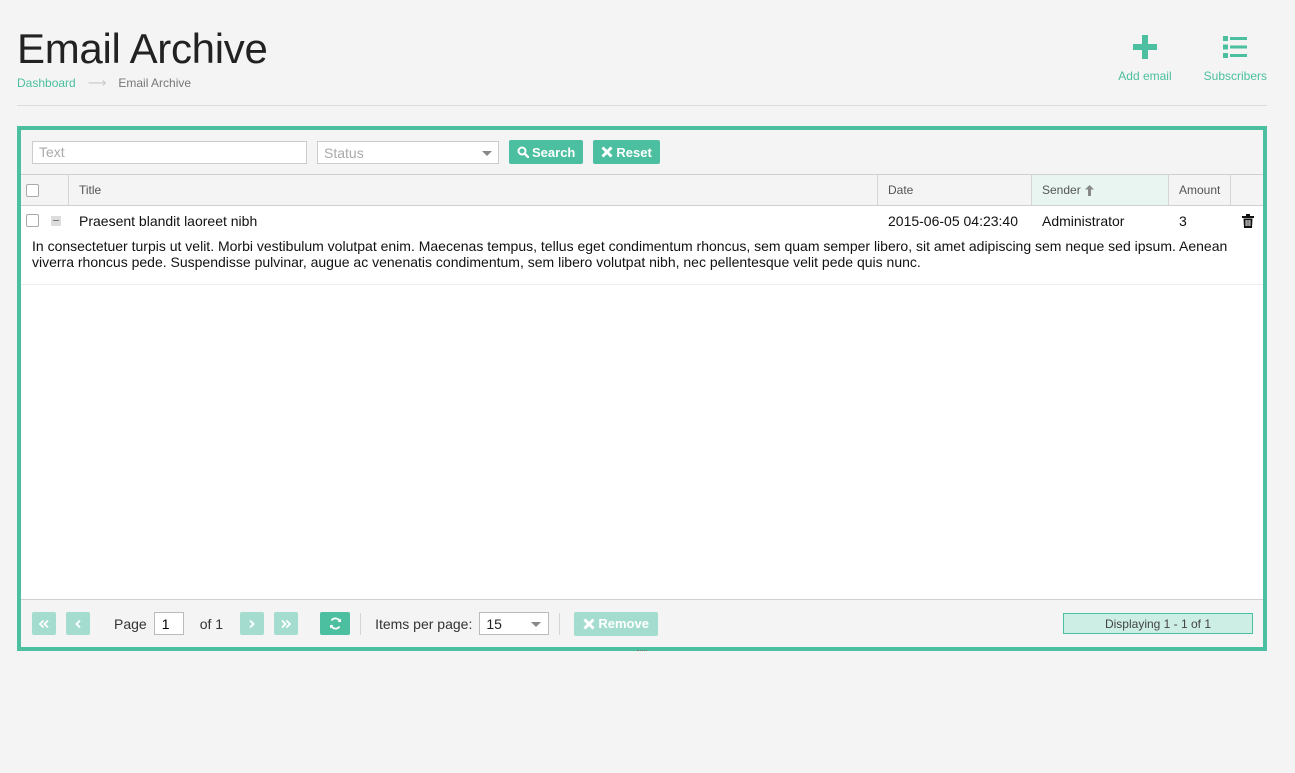  I want to click on search-button-label: Search, so click(554, 152).